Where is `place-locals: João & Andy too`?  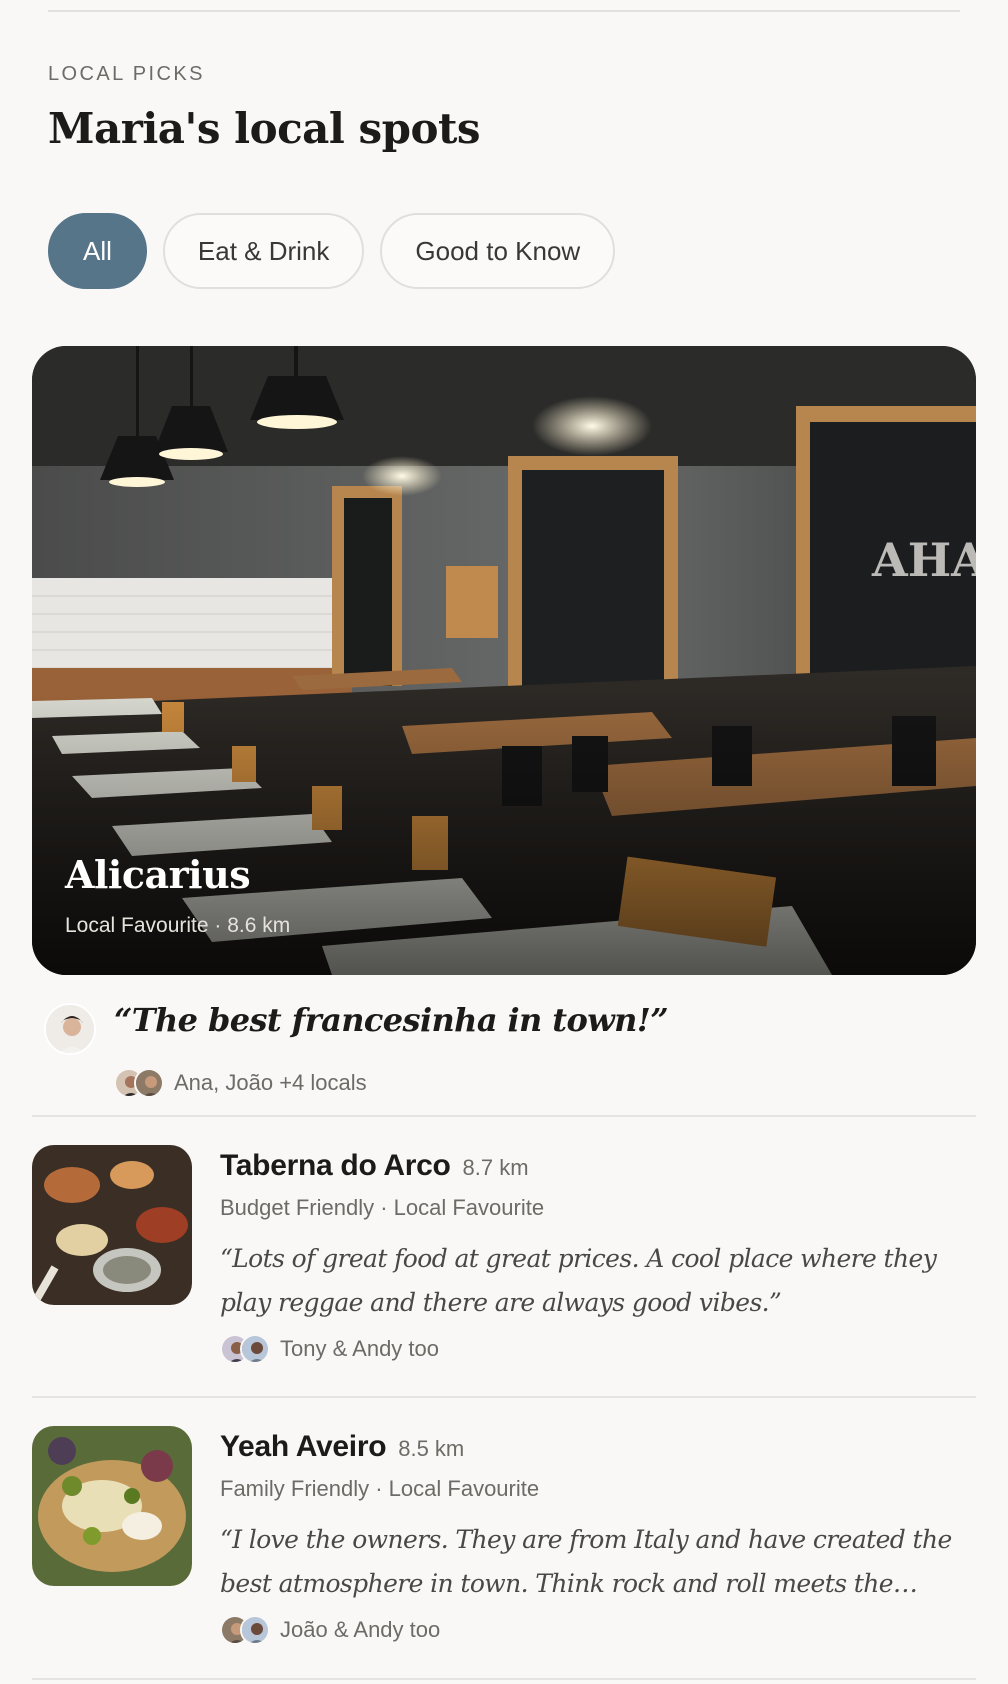
place-locals: João & Andy too is located at coordinates (330, 1630).